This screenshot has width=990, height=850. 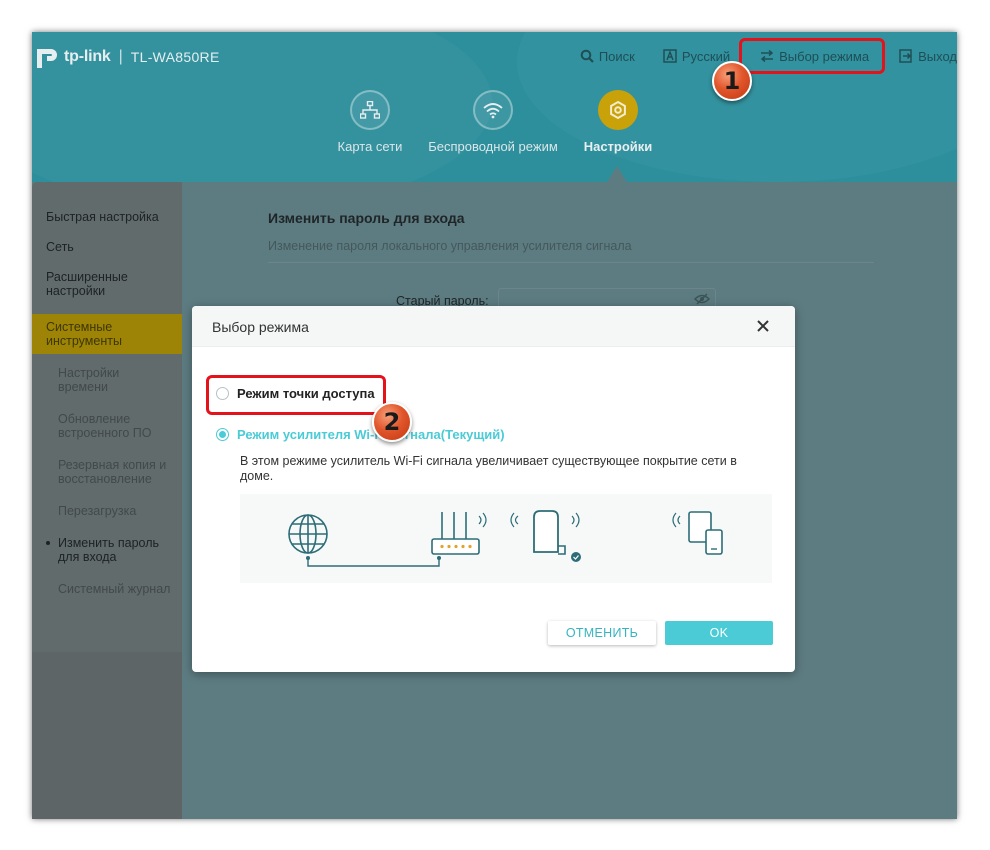 I want to click on router-icon, so click(x=459, y=533).